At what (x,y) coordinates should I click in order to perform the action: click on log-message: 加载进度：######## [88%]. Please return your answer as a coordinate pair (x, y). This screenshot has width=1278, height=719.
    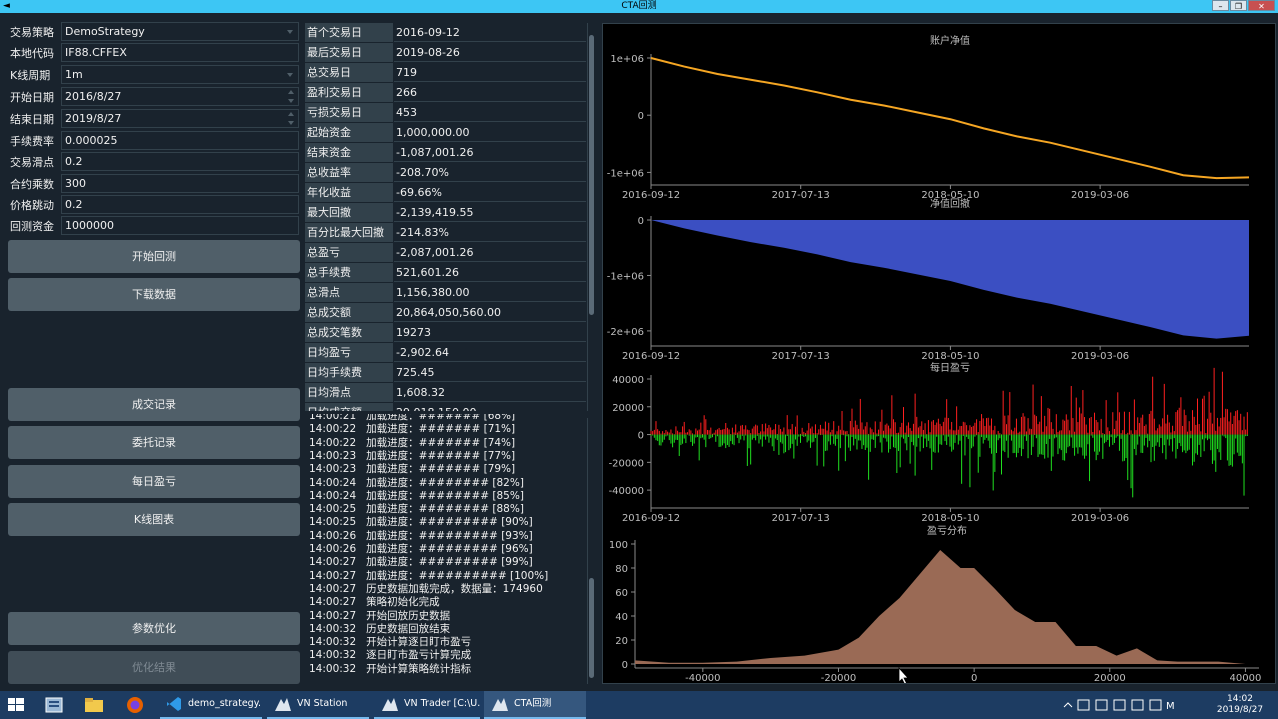
    Looking at the image, I should click on (445, 509).